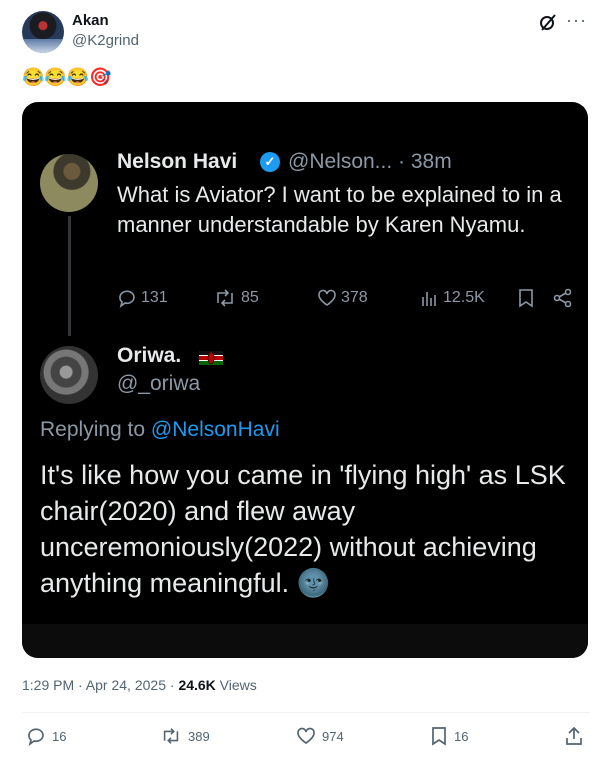  I want to click on quoted-like-stat: 378, so click(342, 298).